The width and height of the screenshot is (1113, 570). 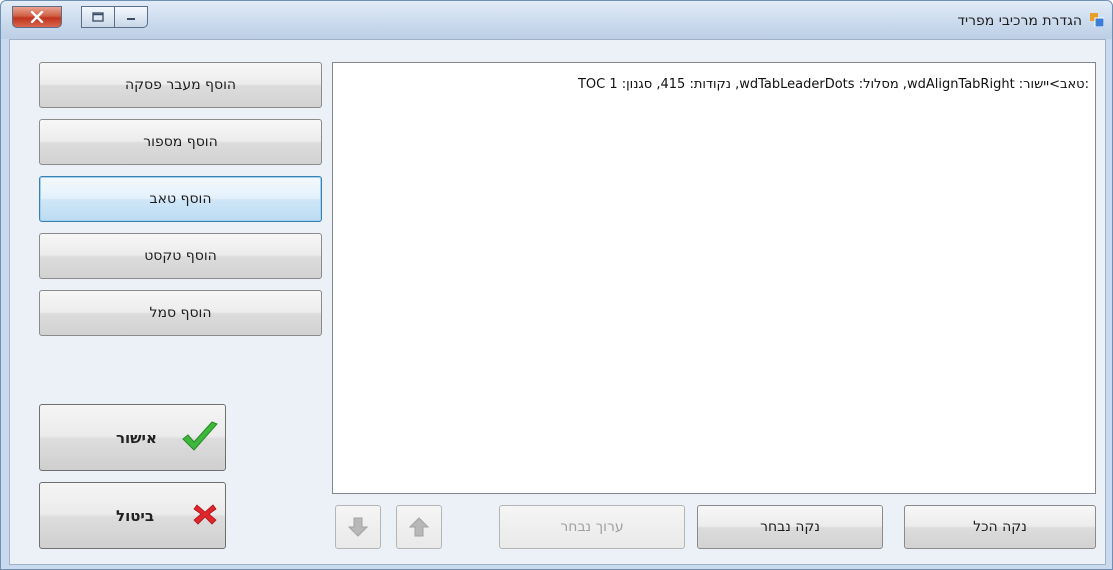 I want to click on add-symbol-button: הוסף סמל, so click(x=180, y=313).